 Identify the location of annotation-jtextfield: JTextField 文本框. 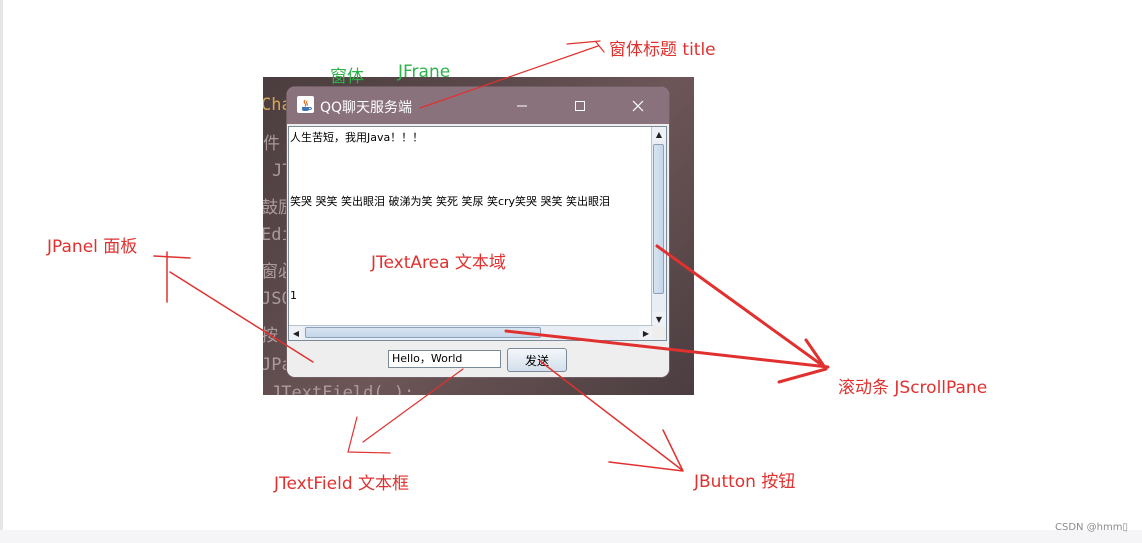
(342, 484).